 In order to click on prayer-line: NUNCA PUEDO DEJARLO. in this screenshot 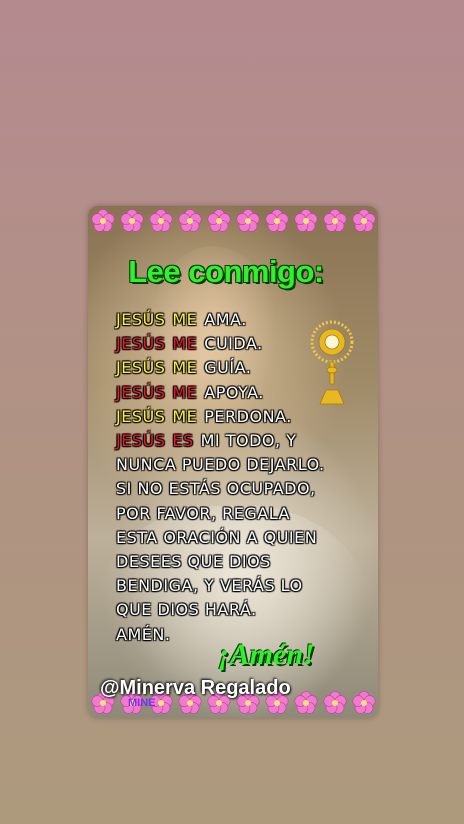, I will do `click(241, 465)`.